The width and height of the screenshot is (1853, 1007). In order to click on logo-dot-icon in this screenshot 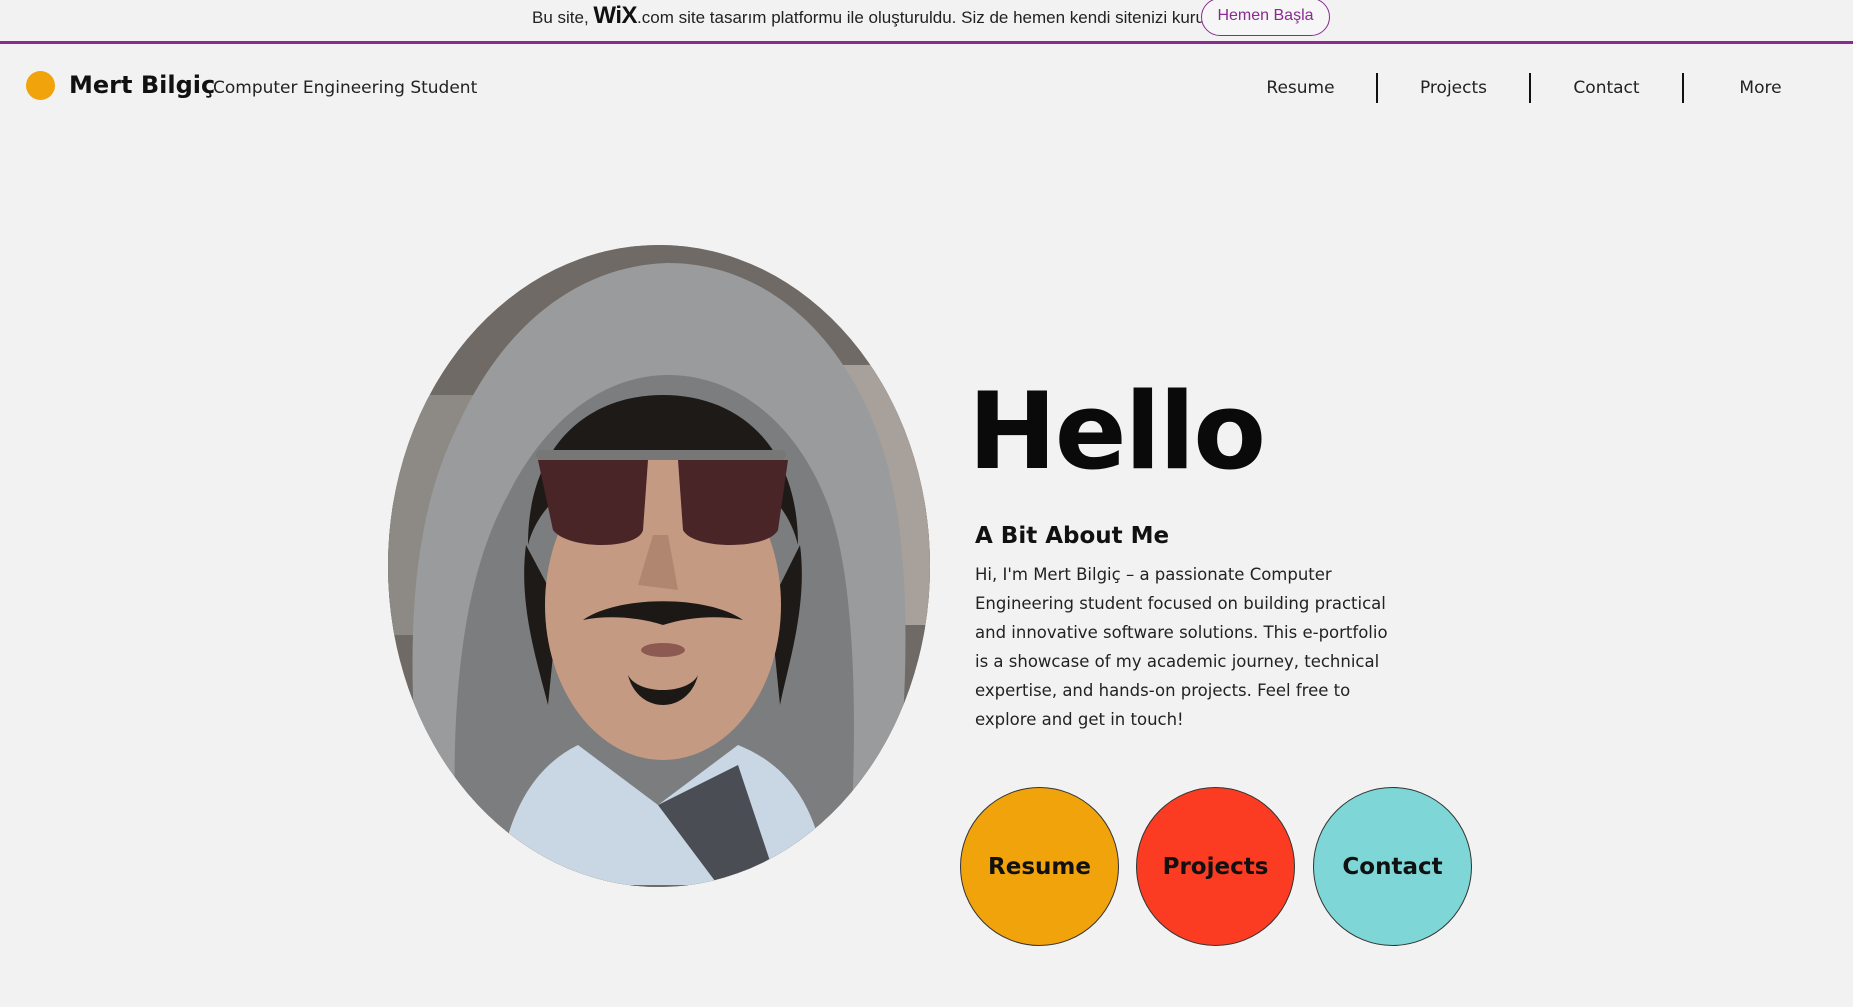, I will do `click(40, 85)`.